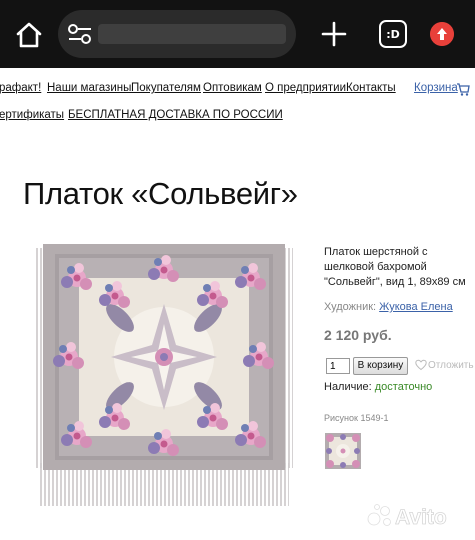 The image size is (475, 540). I want to click on product-thumbnail, so click(343, 451).